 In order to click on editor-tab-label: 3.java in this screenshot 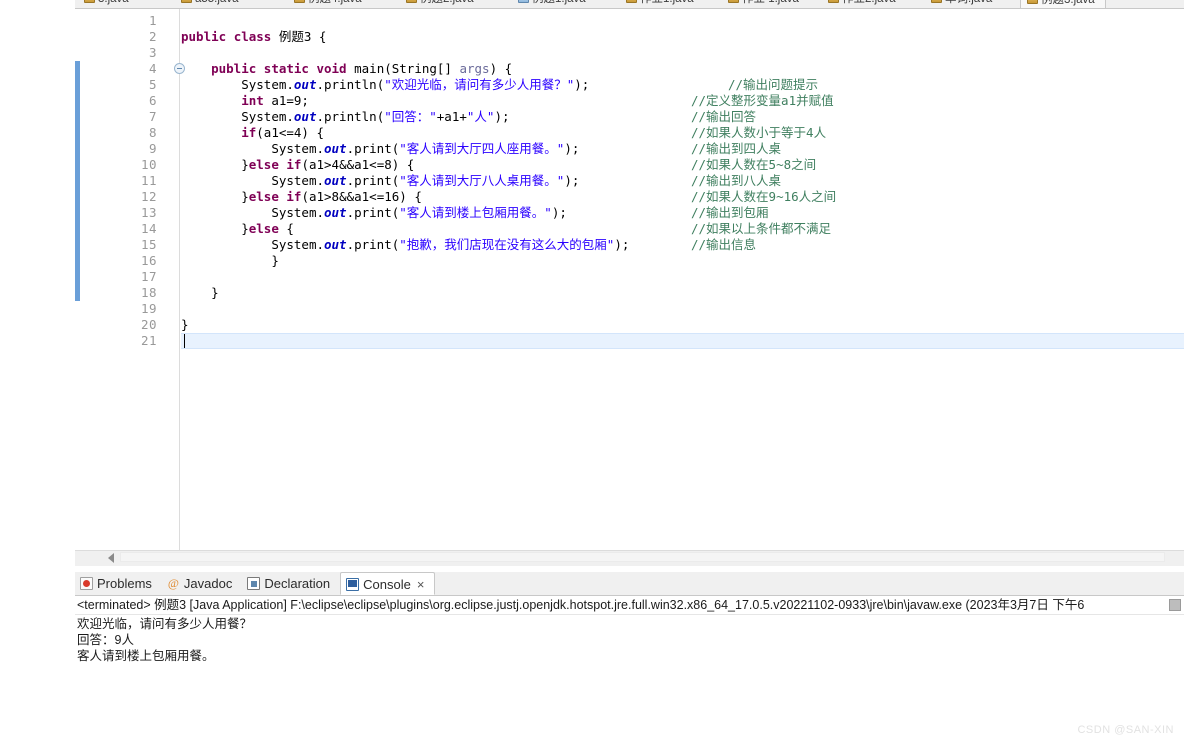, I will do `click(113, 2)`.